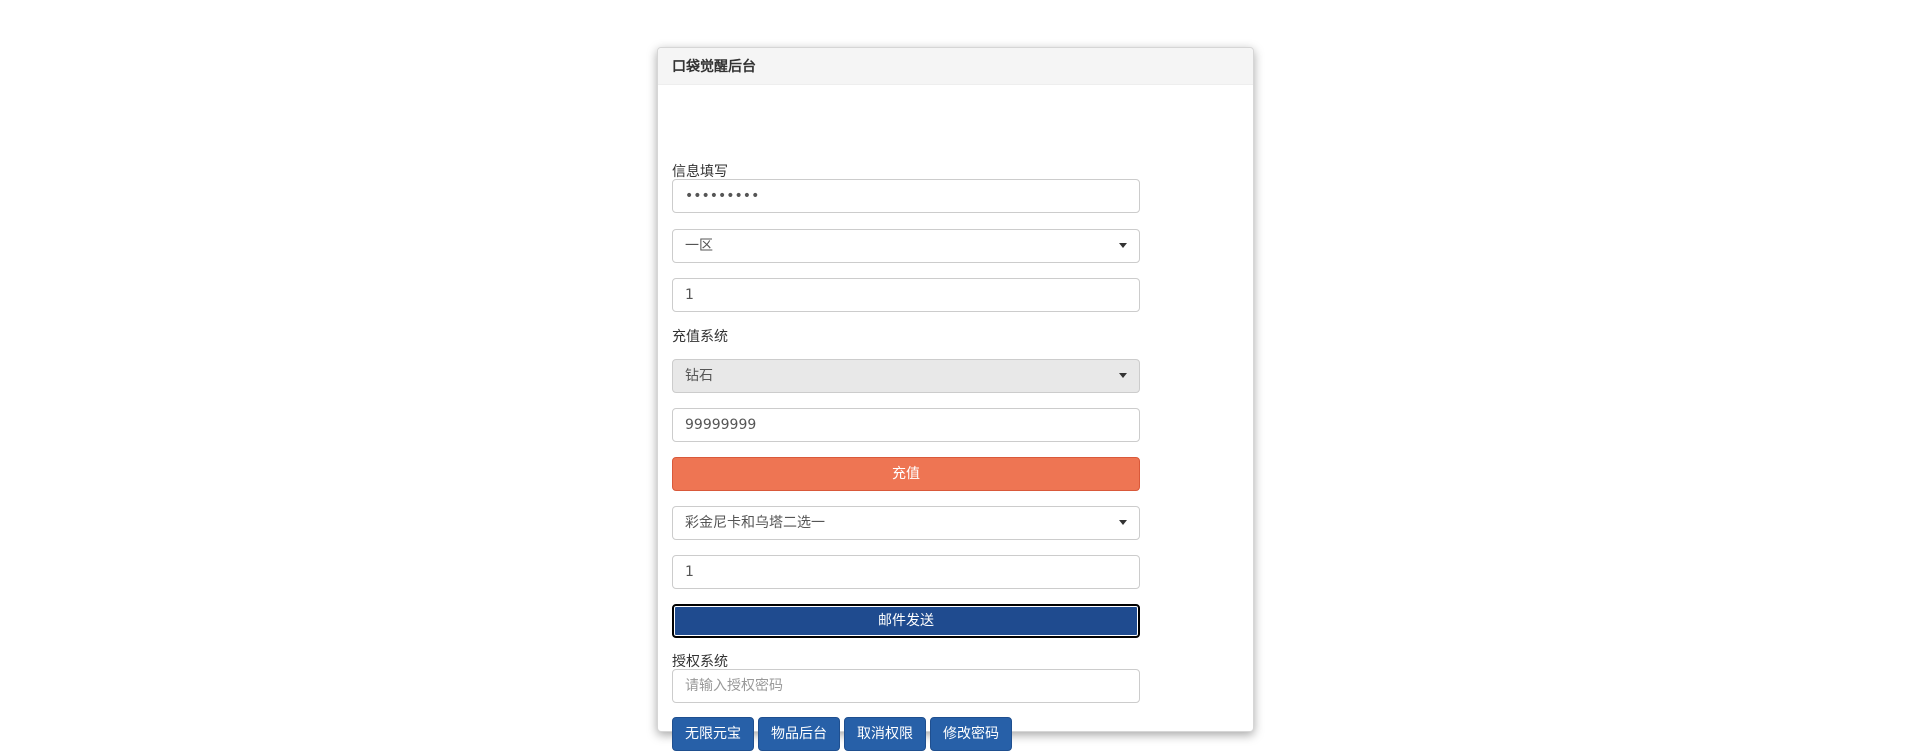 The image size is (1912, 751). What do you see at coordinates (955, 66) in the screenshot?
I see `panel-title: 口袋觉醒后台` at bounding box center [955, 66].